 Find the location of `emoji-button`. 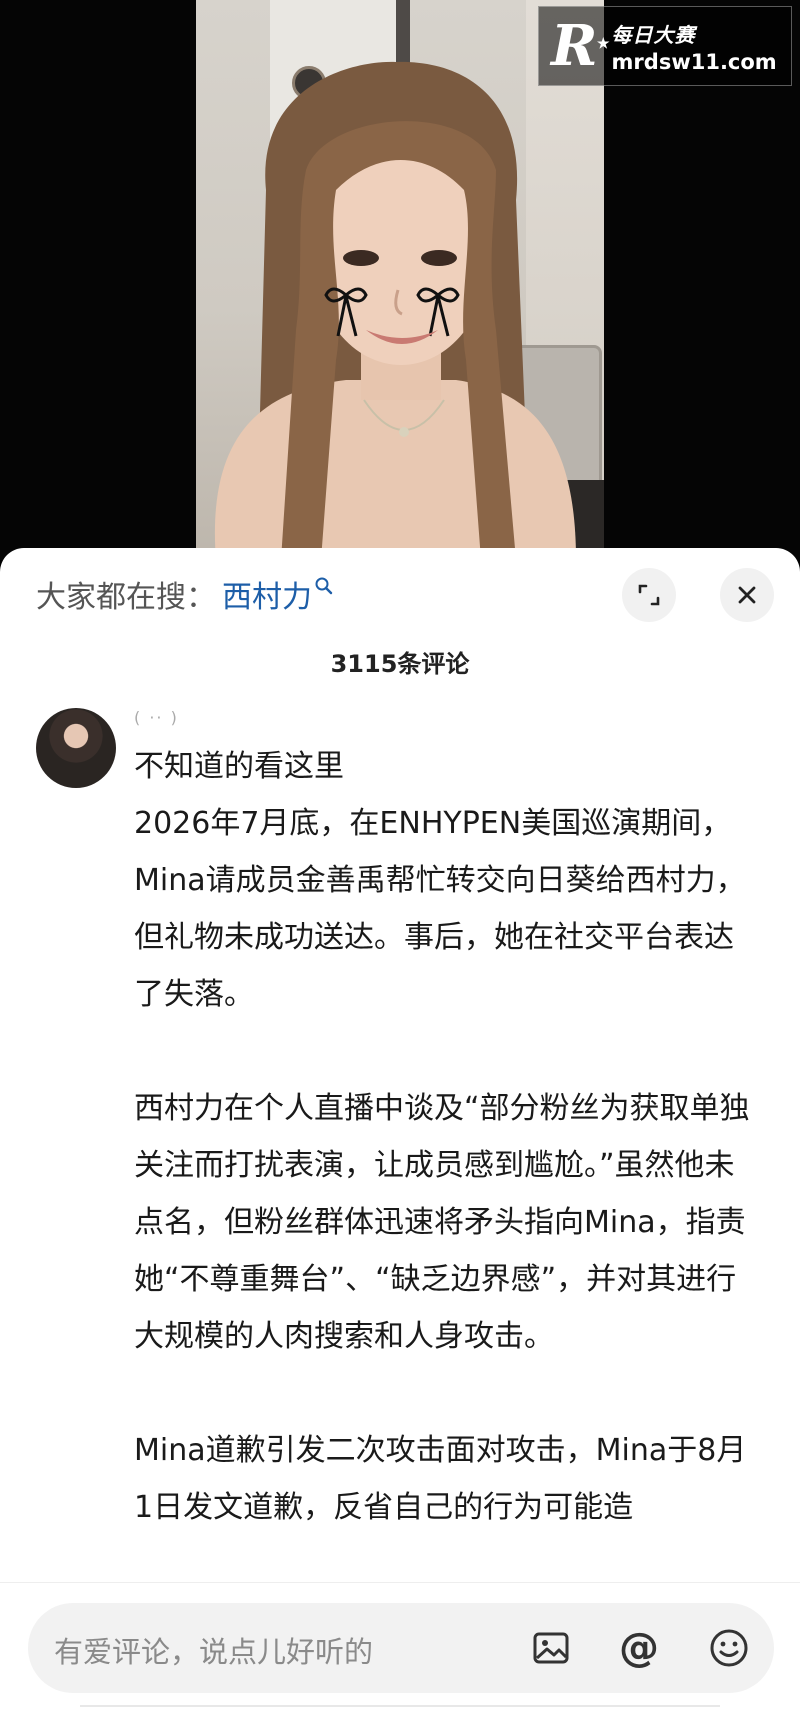

emoji-button is located at coordinates (729, 1648).